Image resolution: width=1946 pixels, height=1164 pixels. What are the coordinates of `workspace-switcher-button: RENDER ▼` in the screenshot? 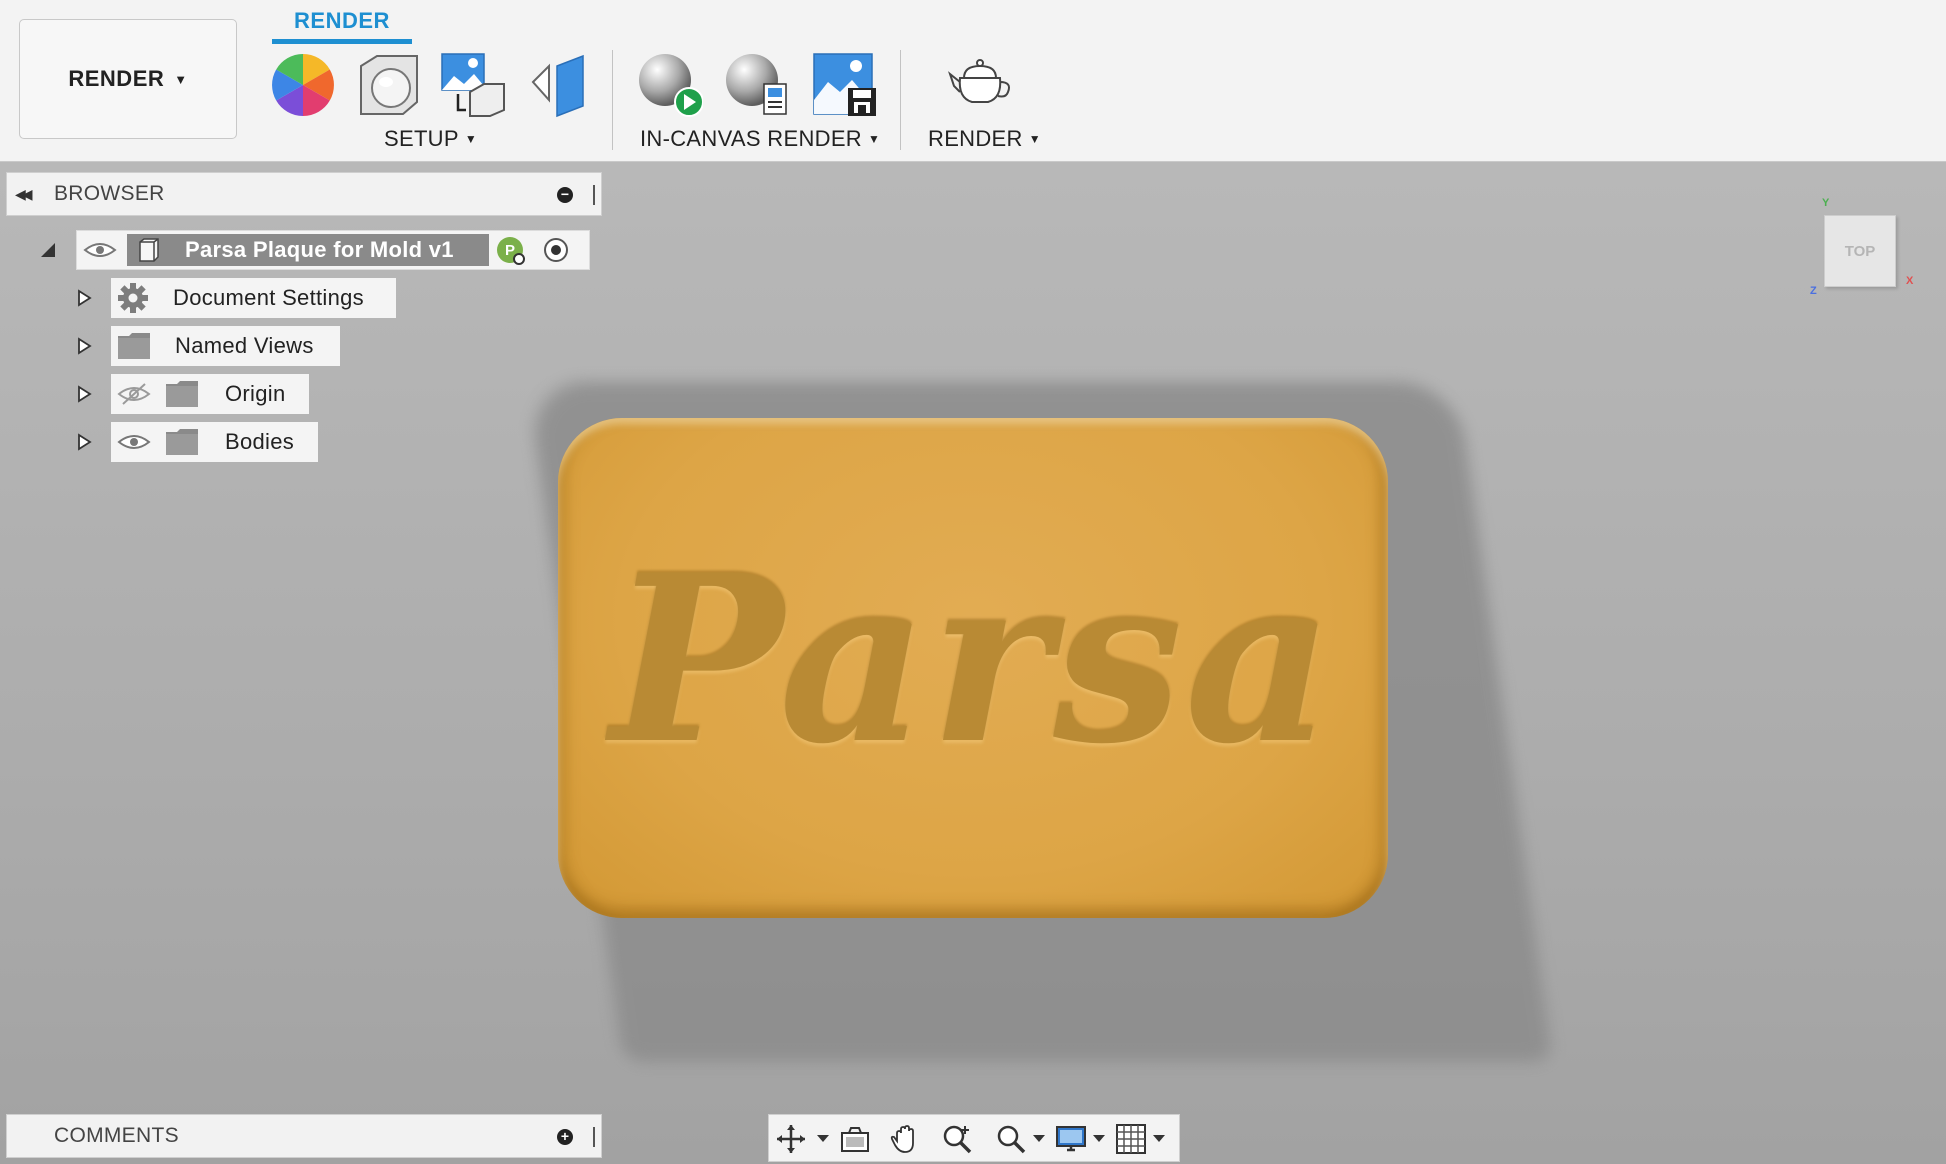 It's located at (128, 79).